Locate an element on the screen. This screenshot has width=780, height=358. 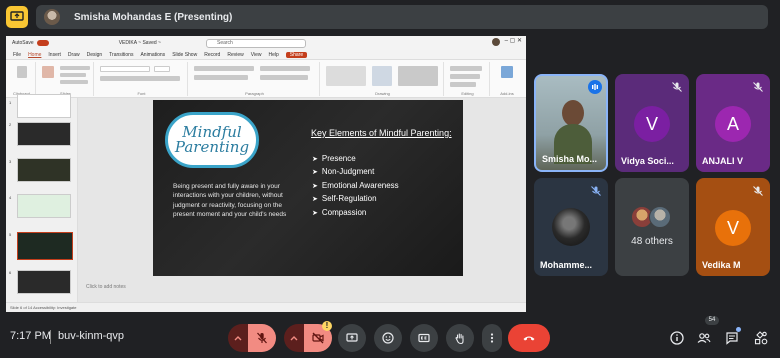
present-to-all-icon is located at coordinates (17, 17).